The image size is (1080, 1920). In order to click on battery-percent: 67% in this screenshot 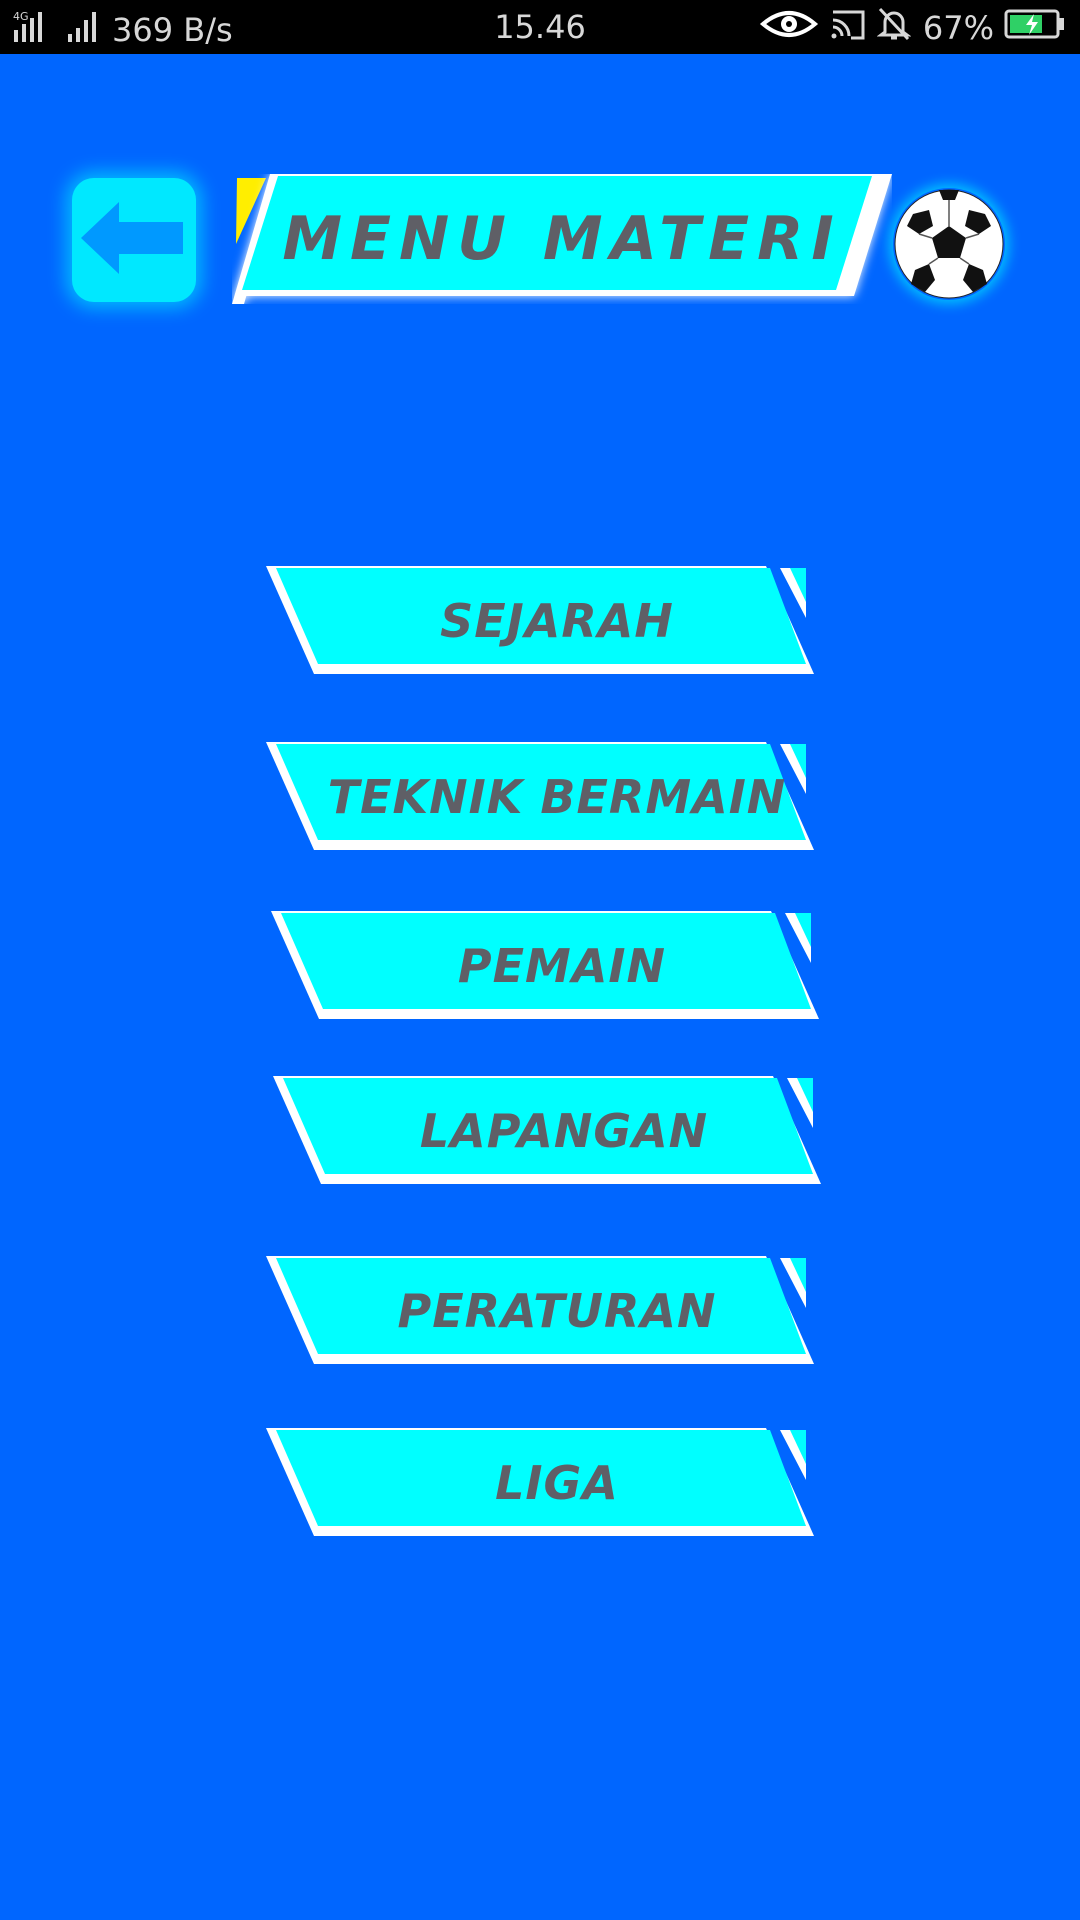, I will do `click(958, 28)`.